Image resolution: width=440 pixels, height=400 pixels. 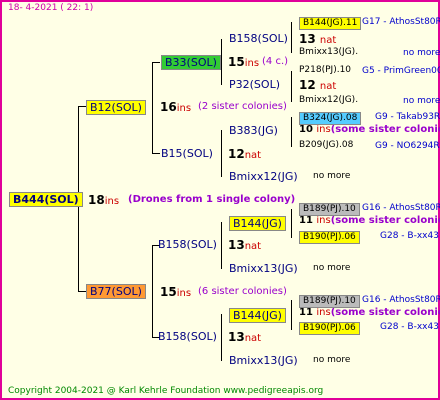 What do you see at coordinates (257, 315) in the screenshot?
I see `queen-gen3-6: B144(JG)` at bounding box center [257, 315].